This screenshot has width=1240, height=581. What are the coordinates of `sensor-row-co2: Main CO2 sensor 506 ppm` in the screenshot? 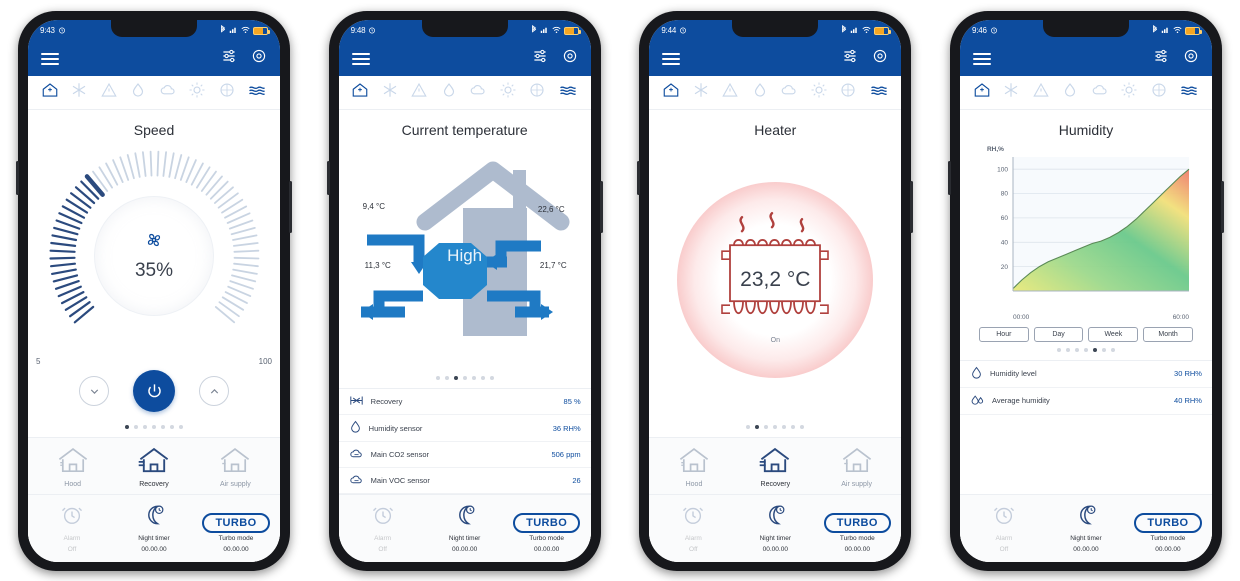 It's located at (464, 455).